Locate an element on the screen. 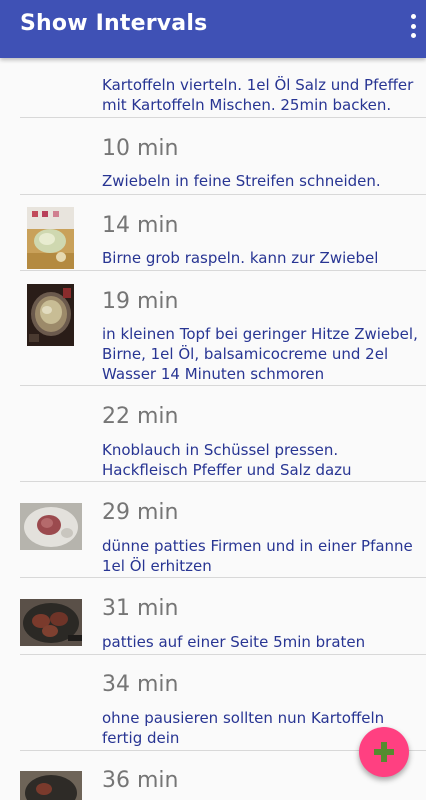 This screenshot has width=426, height=800. interval-time: 19 min is located at coordinates (140, 301).